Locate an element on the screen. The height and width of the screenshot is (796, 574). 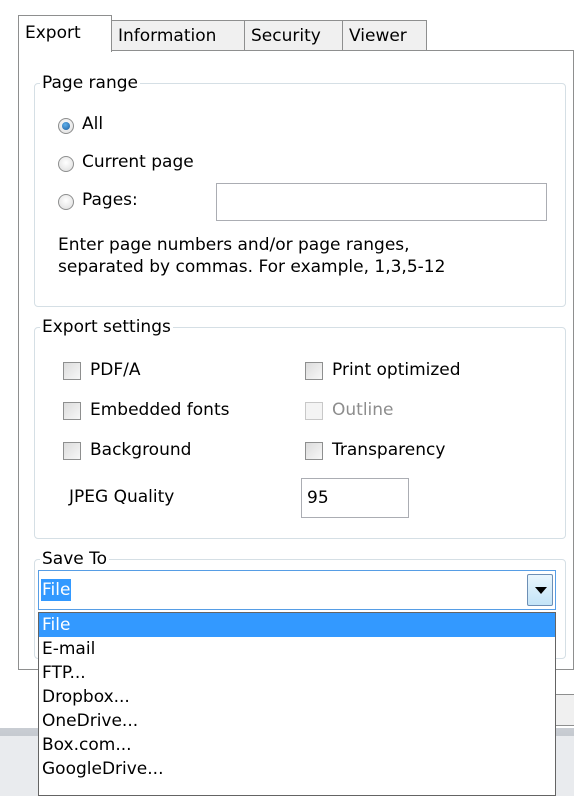
tab-viewer: Viewer is located at coordinates (384, 35).